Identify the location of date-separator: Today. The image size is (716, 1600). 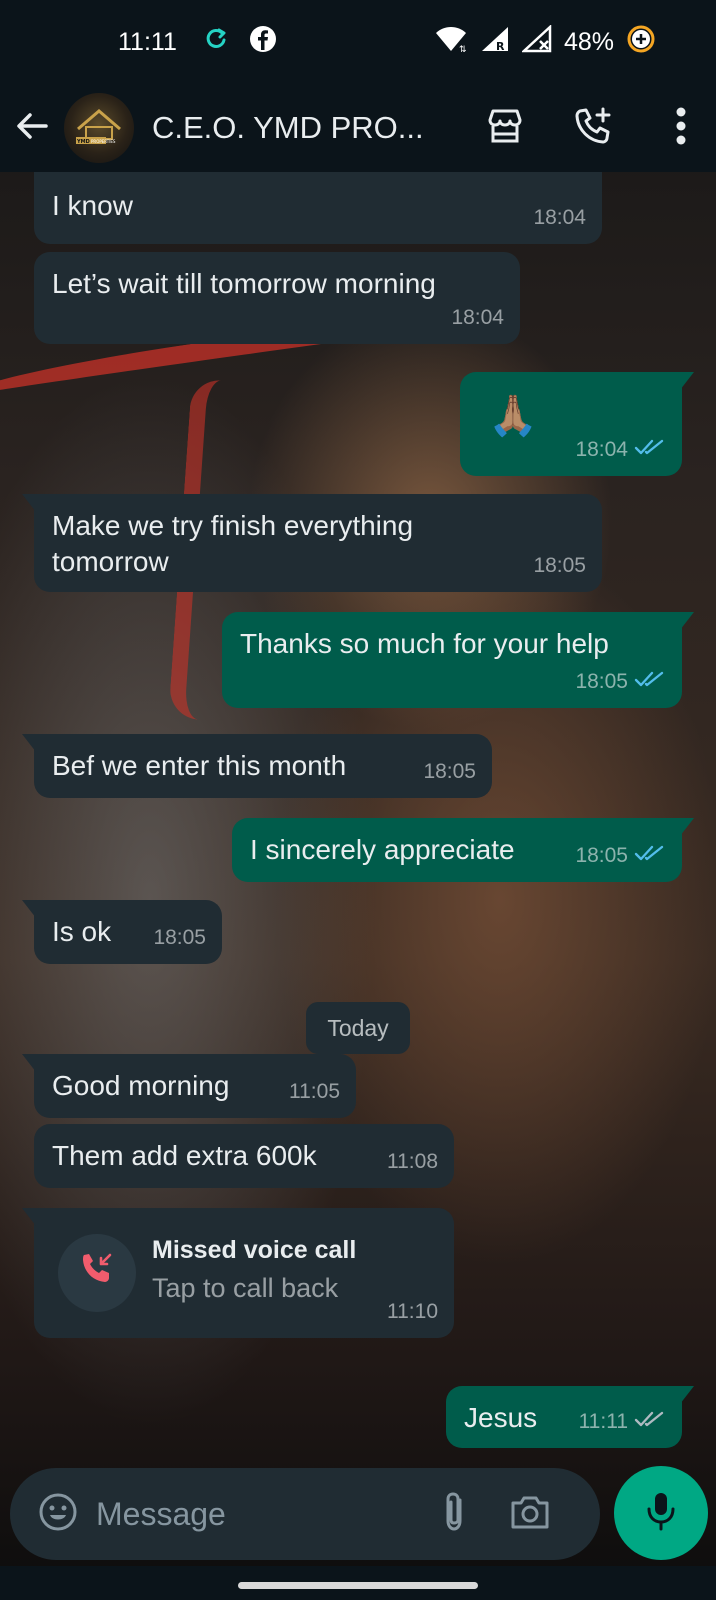
(358, 1028).